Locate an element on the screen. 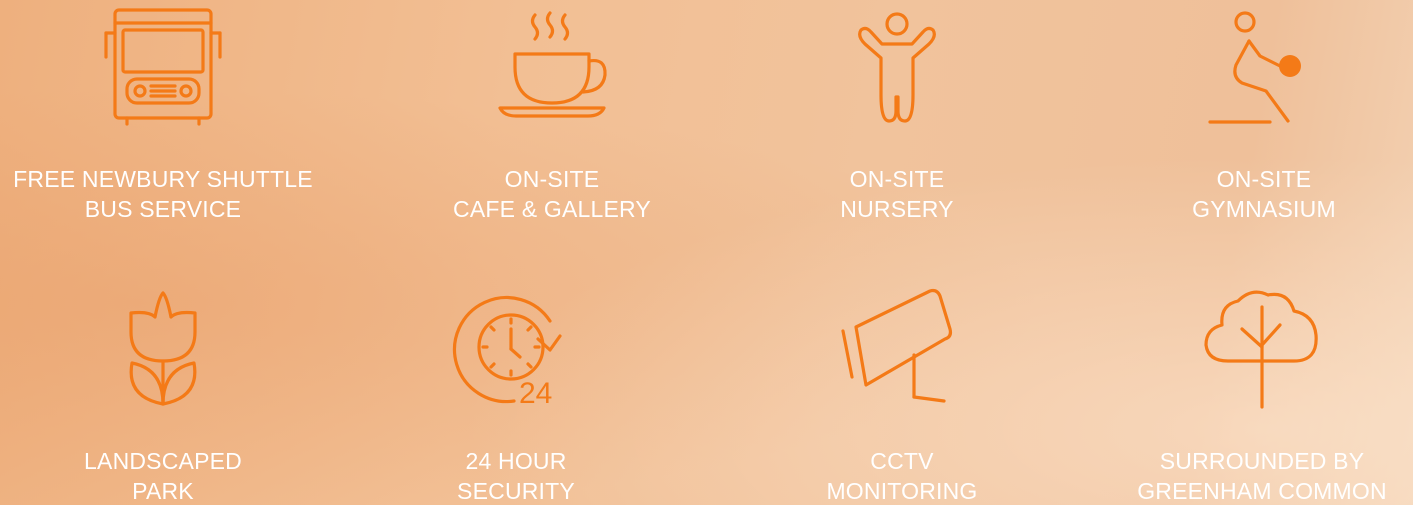 The image size is (1413, 505). gym-ball-icon is located at coordinates (1264, 67).